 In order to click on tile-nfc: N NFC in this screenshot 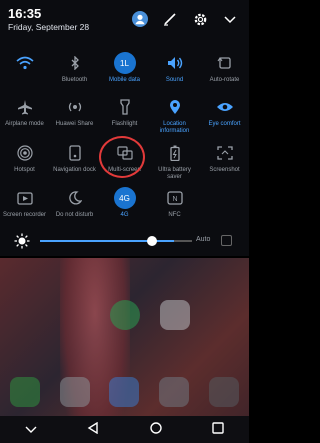, I will do `click(174, 202)`.